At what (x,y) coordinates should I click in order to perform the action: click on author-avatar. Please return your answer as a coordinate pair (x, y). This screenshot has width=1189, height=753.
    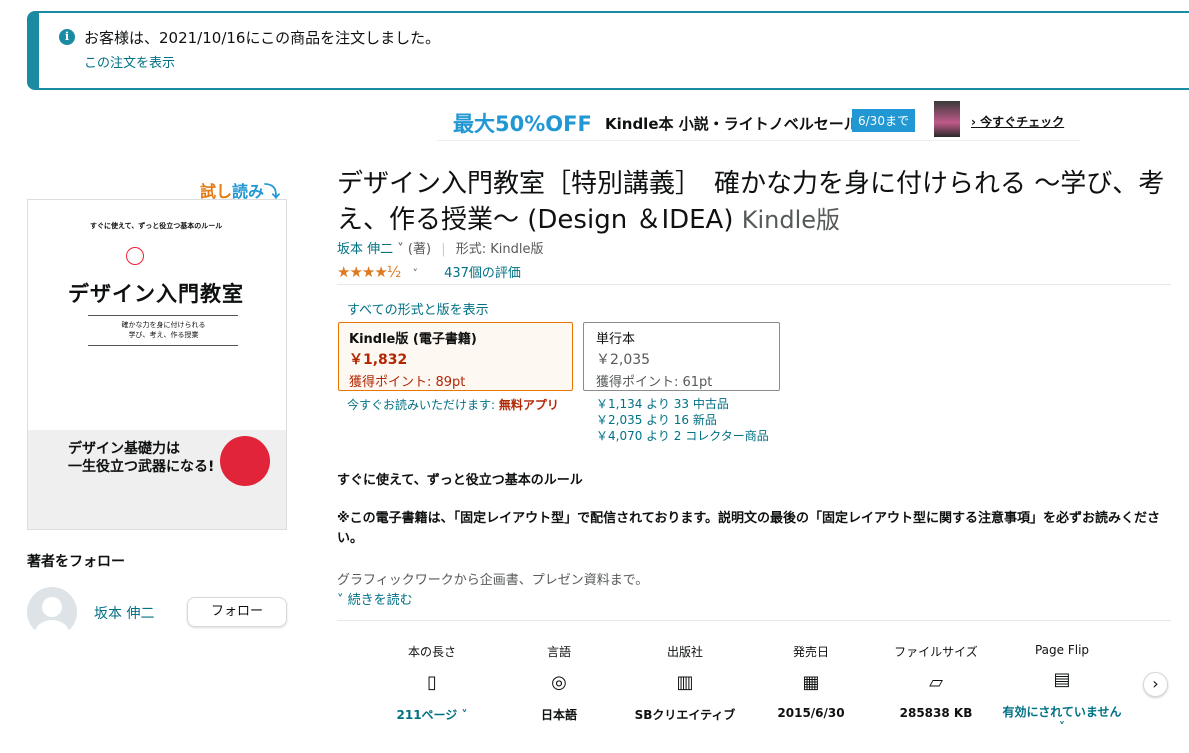
    Looking at the image, I should click on (52, 612).